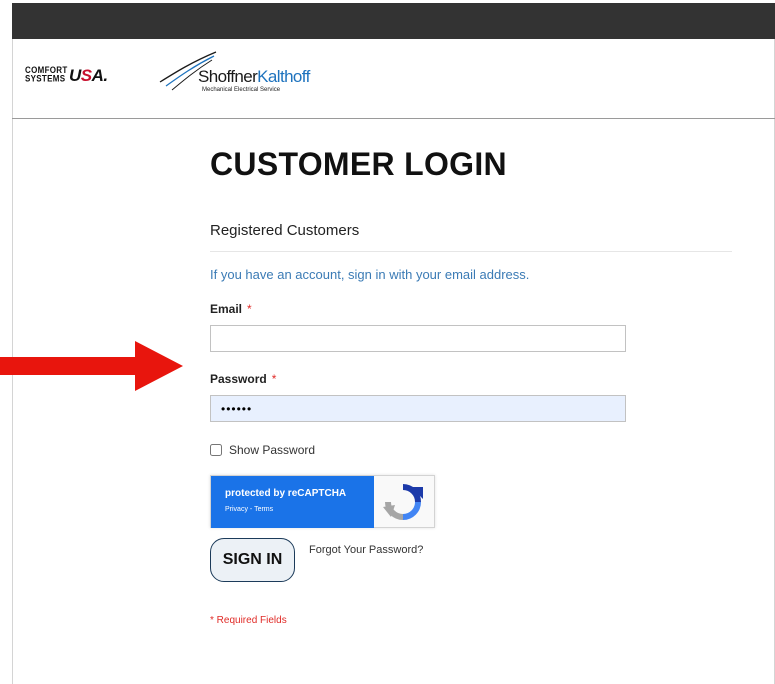 This screenshot has height=684, width=775. What do you see at coordinates (236, 509) in the screenshot?
I see `recaptcha-privacy-link: Privacy` at bounding box center [236, 509].